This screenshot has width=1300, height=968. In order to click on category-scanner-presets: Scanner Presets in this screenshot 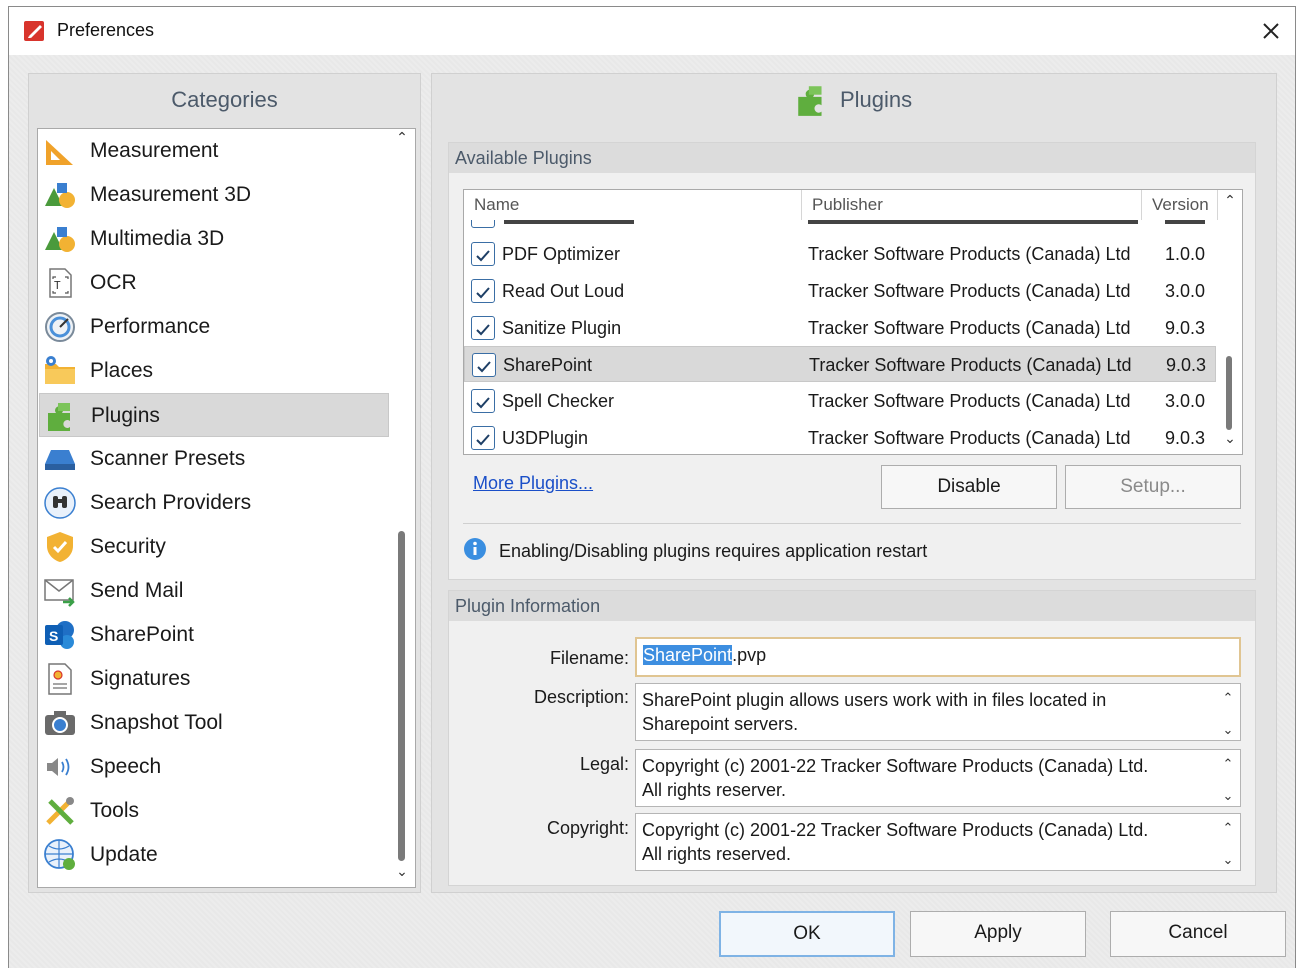, I will do `click(214, 459)`.